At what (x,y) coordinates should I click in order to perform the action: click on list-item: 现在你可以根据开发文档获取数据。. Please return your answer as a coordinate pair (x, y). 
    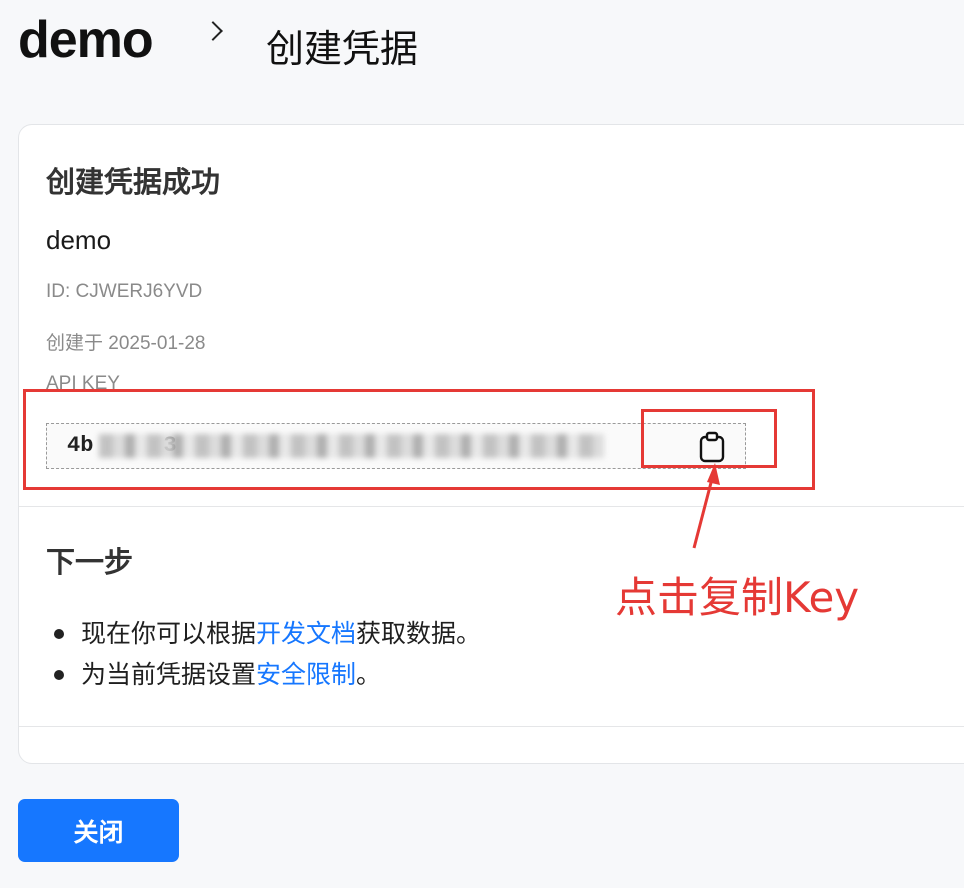
    Looking at the image, I should click on (263, 633).